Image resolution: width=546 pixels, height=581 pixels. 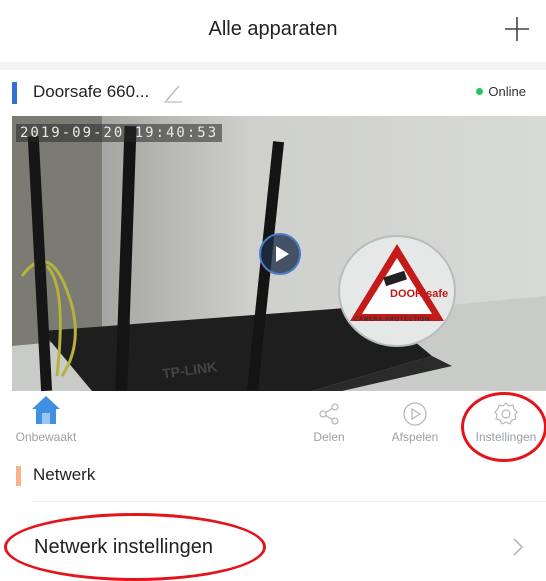 I want to click on add-device-button, so click(x=517, y=29).